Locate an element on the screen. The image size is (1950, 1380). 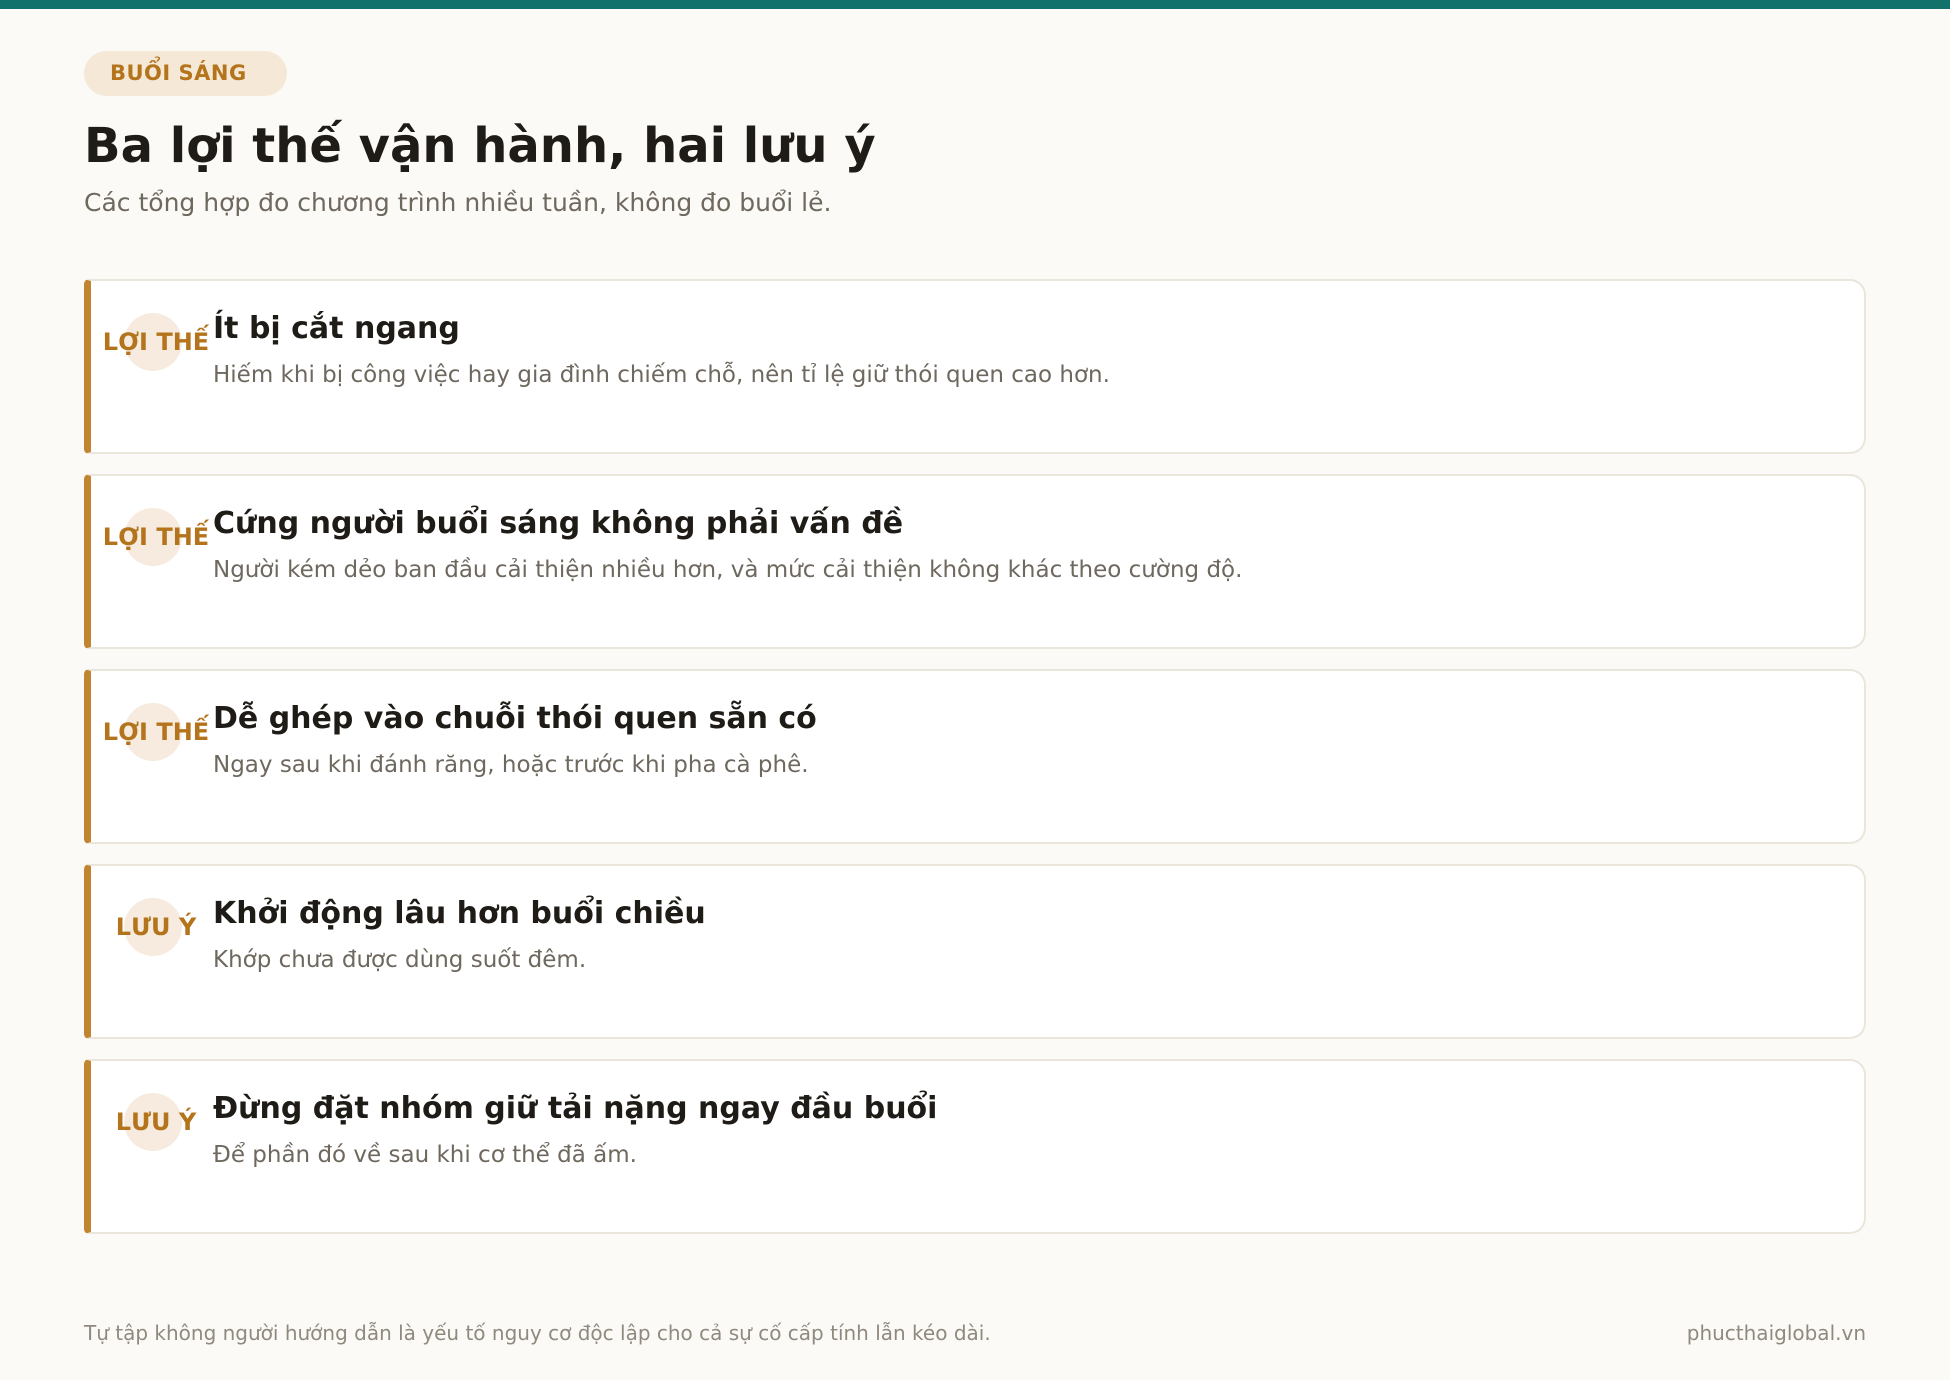
section-tag: BUỔI SÁNG is located at coordinates (185, 73).